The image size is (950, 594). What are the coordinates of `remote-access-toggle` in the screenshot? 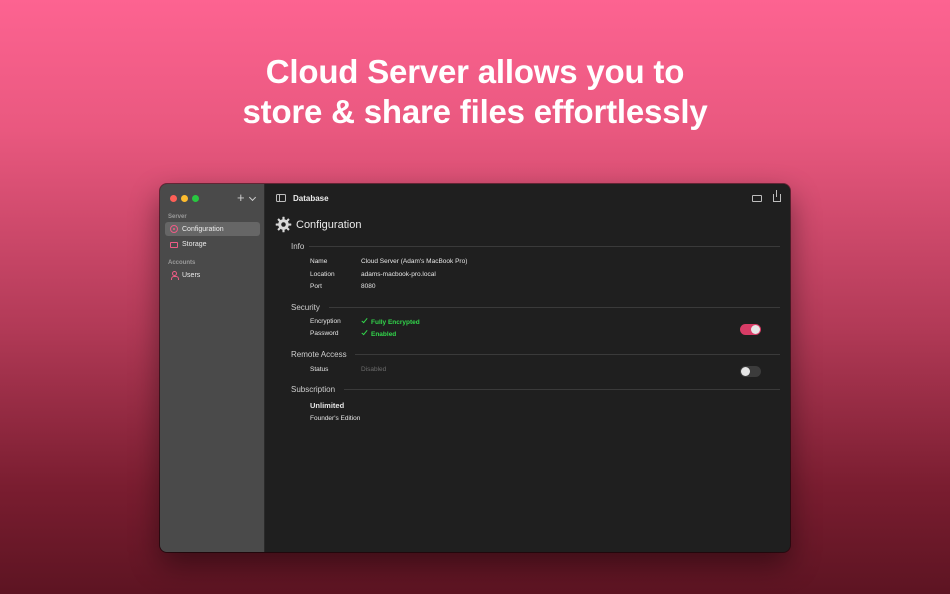 It's located at (750, 371).